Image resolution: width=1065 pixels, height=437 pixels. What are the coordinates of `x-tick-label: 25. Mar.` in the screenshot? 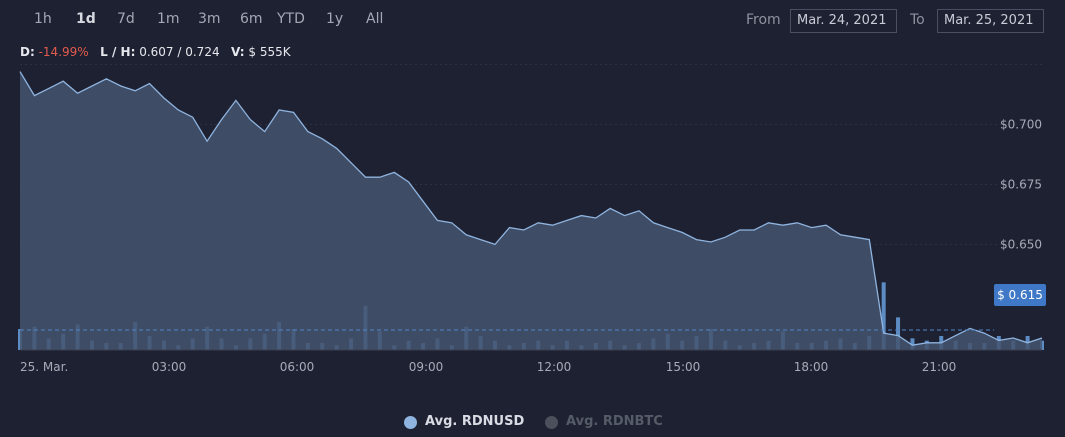 It's located at (44, 367).